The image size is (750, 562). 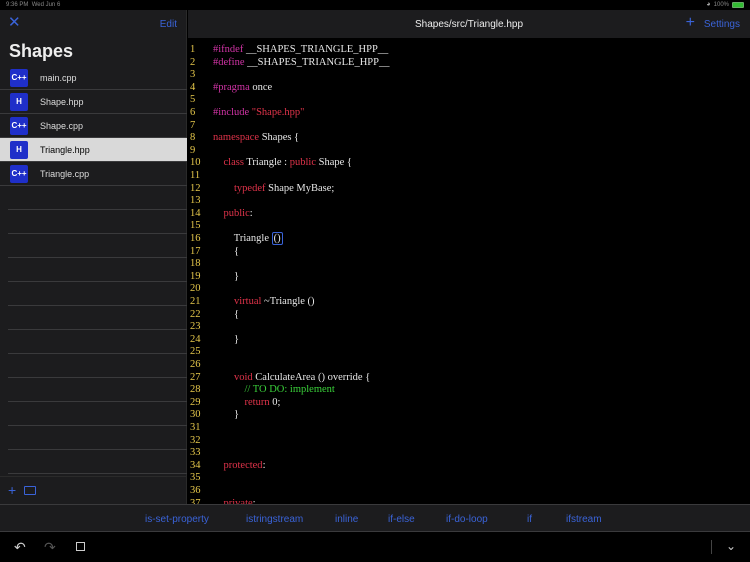 I want to click on folder-icon, so click(x=30, y=490).